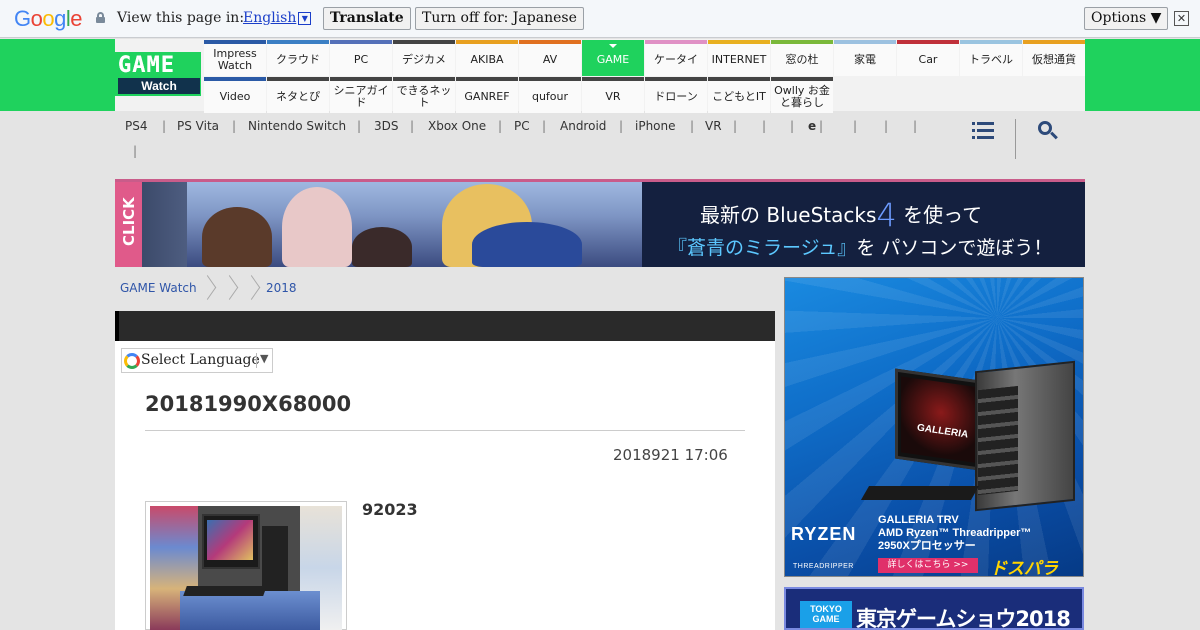 The height and width of the screenshot is (630, 1200). Describe the element at coordinates (297, 126) in the screenshot. I see `platform-nav-item: Nintendo Switch` at that location.